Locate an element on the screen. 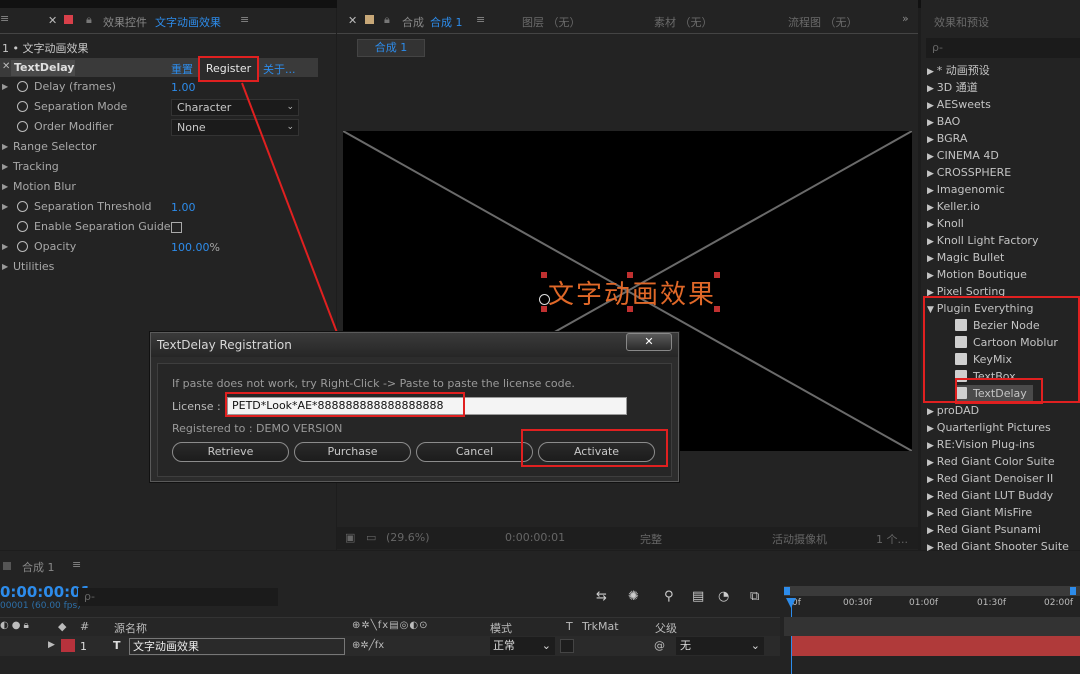 This screenshot has height=674, width=1080. work-area-end is located at coordinates (1073, 591).